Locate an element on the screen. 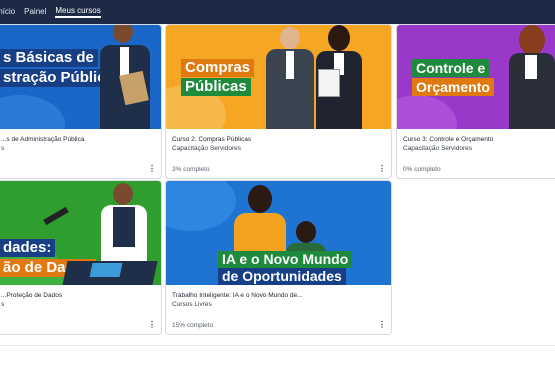  banner-title-line: Compras is located at coordinates (218, 68).